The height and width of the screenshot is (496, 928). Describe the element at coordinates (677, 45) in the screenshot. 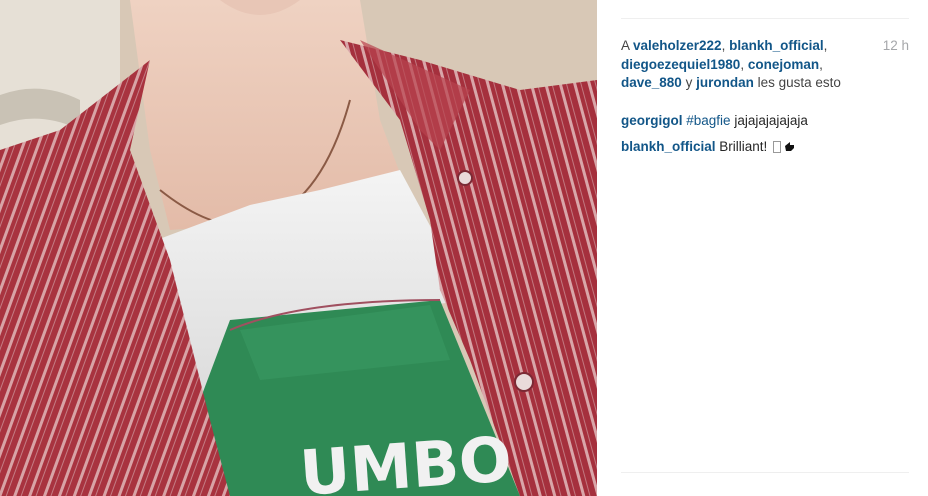

I see `like-user-link: valeholzer222` at that location.